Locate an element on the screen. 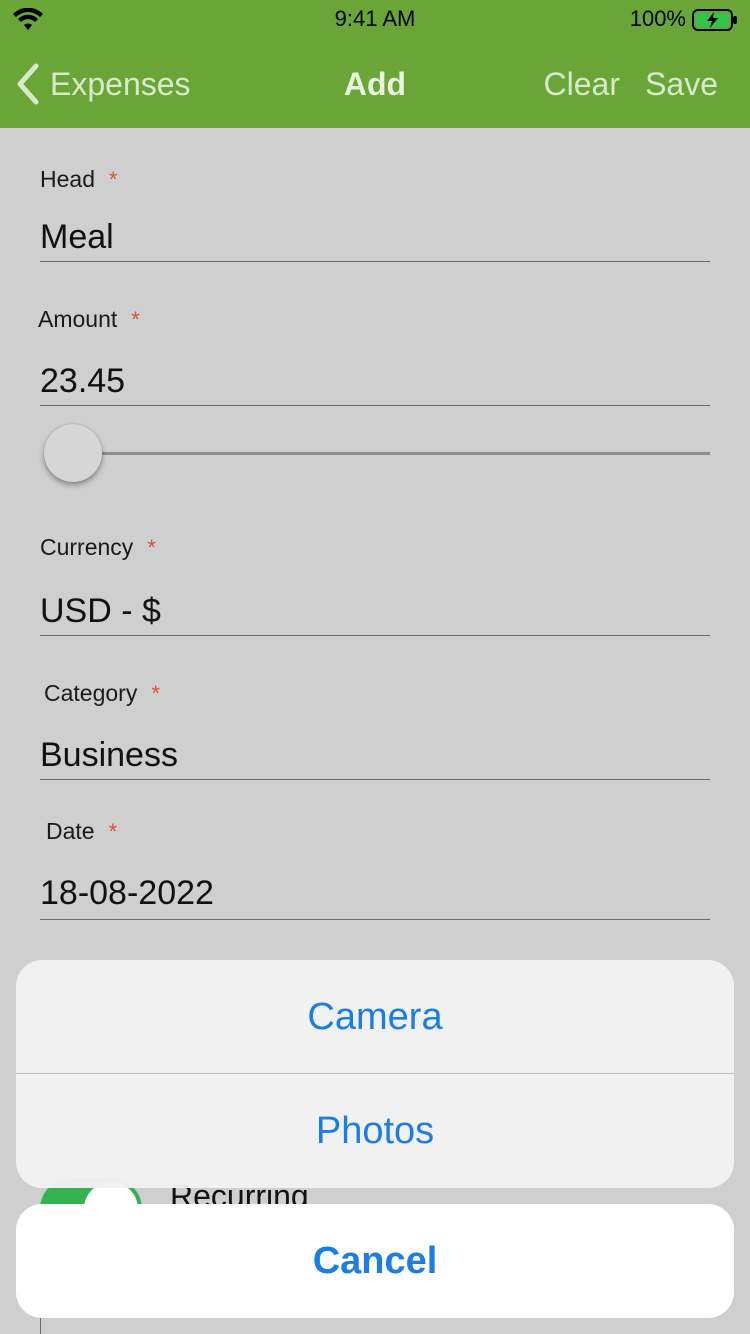 This screenshot has width=750, height=1334. amount-label: Amount * is located at coordinates (89, 319).